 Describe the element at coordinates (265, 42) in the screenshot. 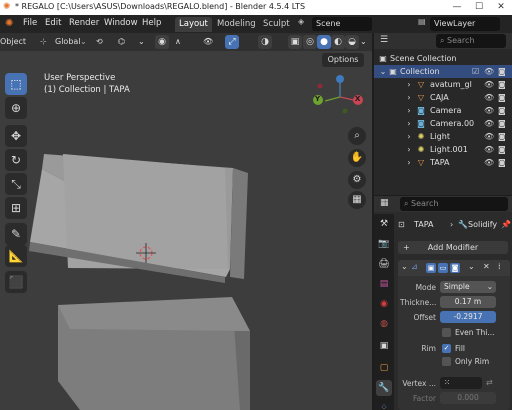

I see `overlay-toggle-icon: ◑` at that location.